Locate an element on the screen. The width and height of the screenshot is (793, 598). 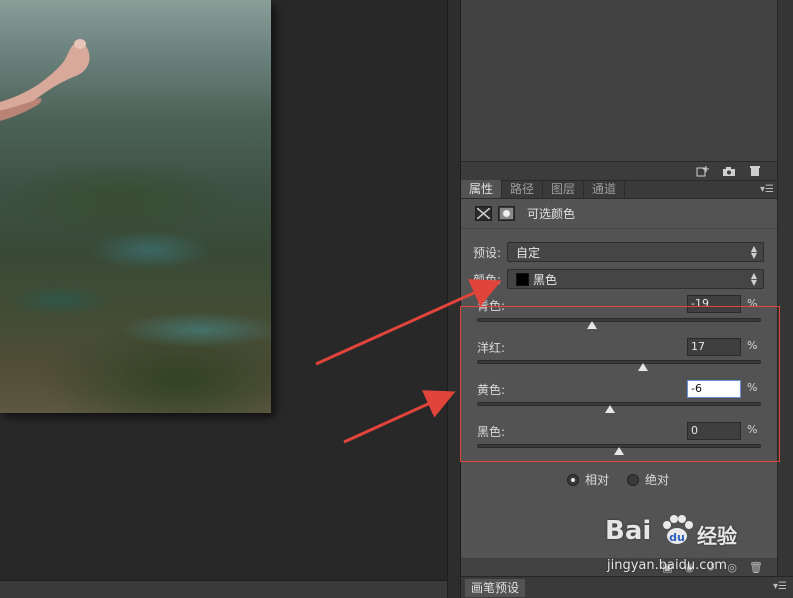
selective-color-icon is located at coordinates (483, 213).